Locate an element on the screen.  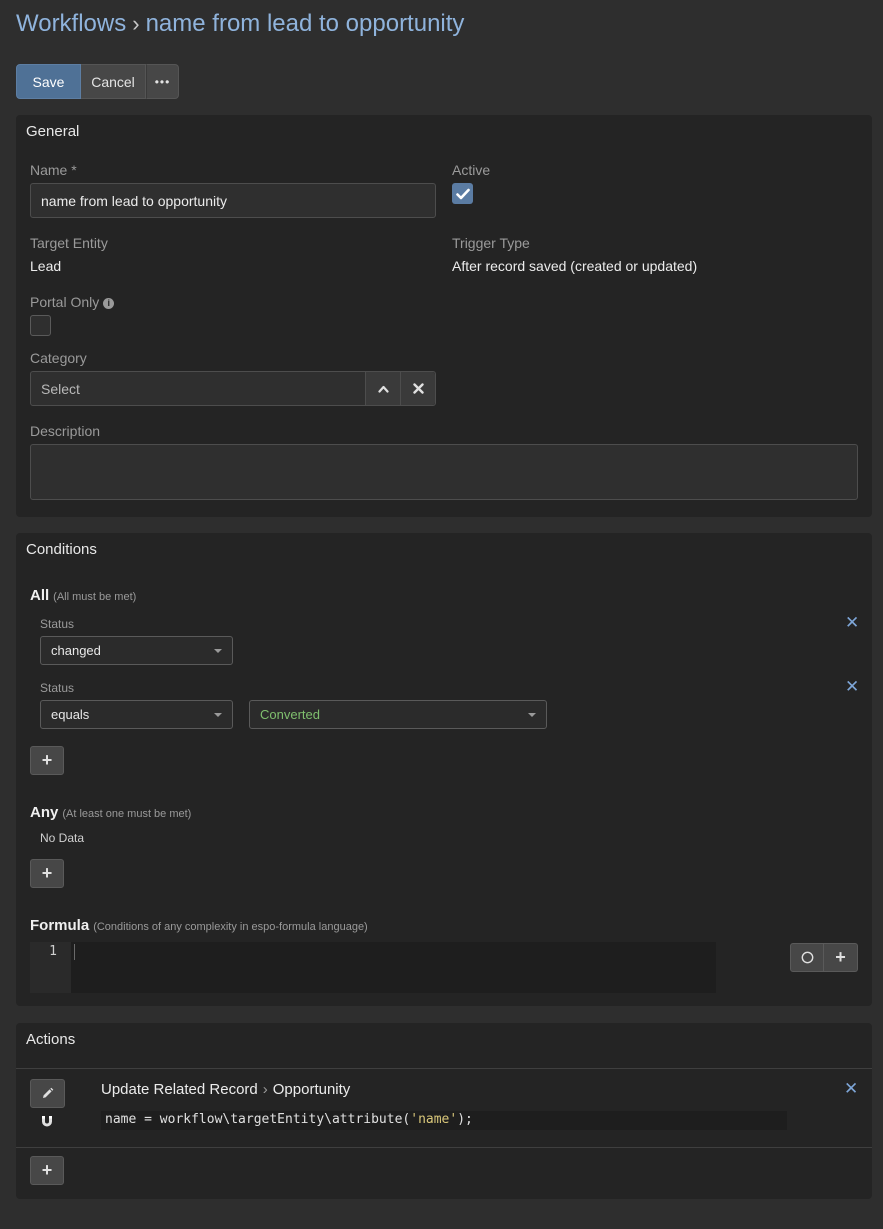
trigger-type-label: Trigger Type is located at coordinates (491, 243).